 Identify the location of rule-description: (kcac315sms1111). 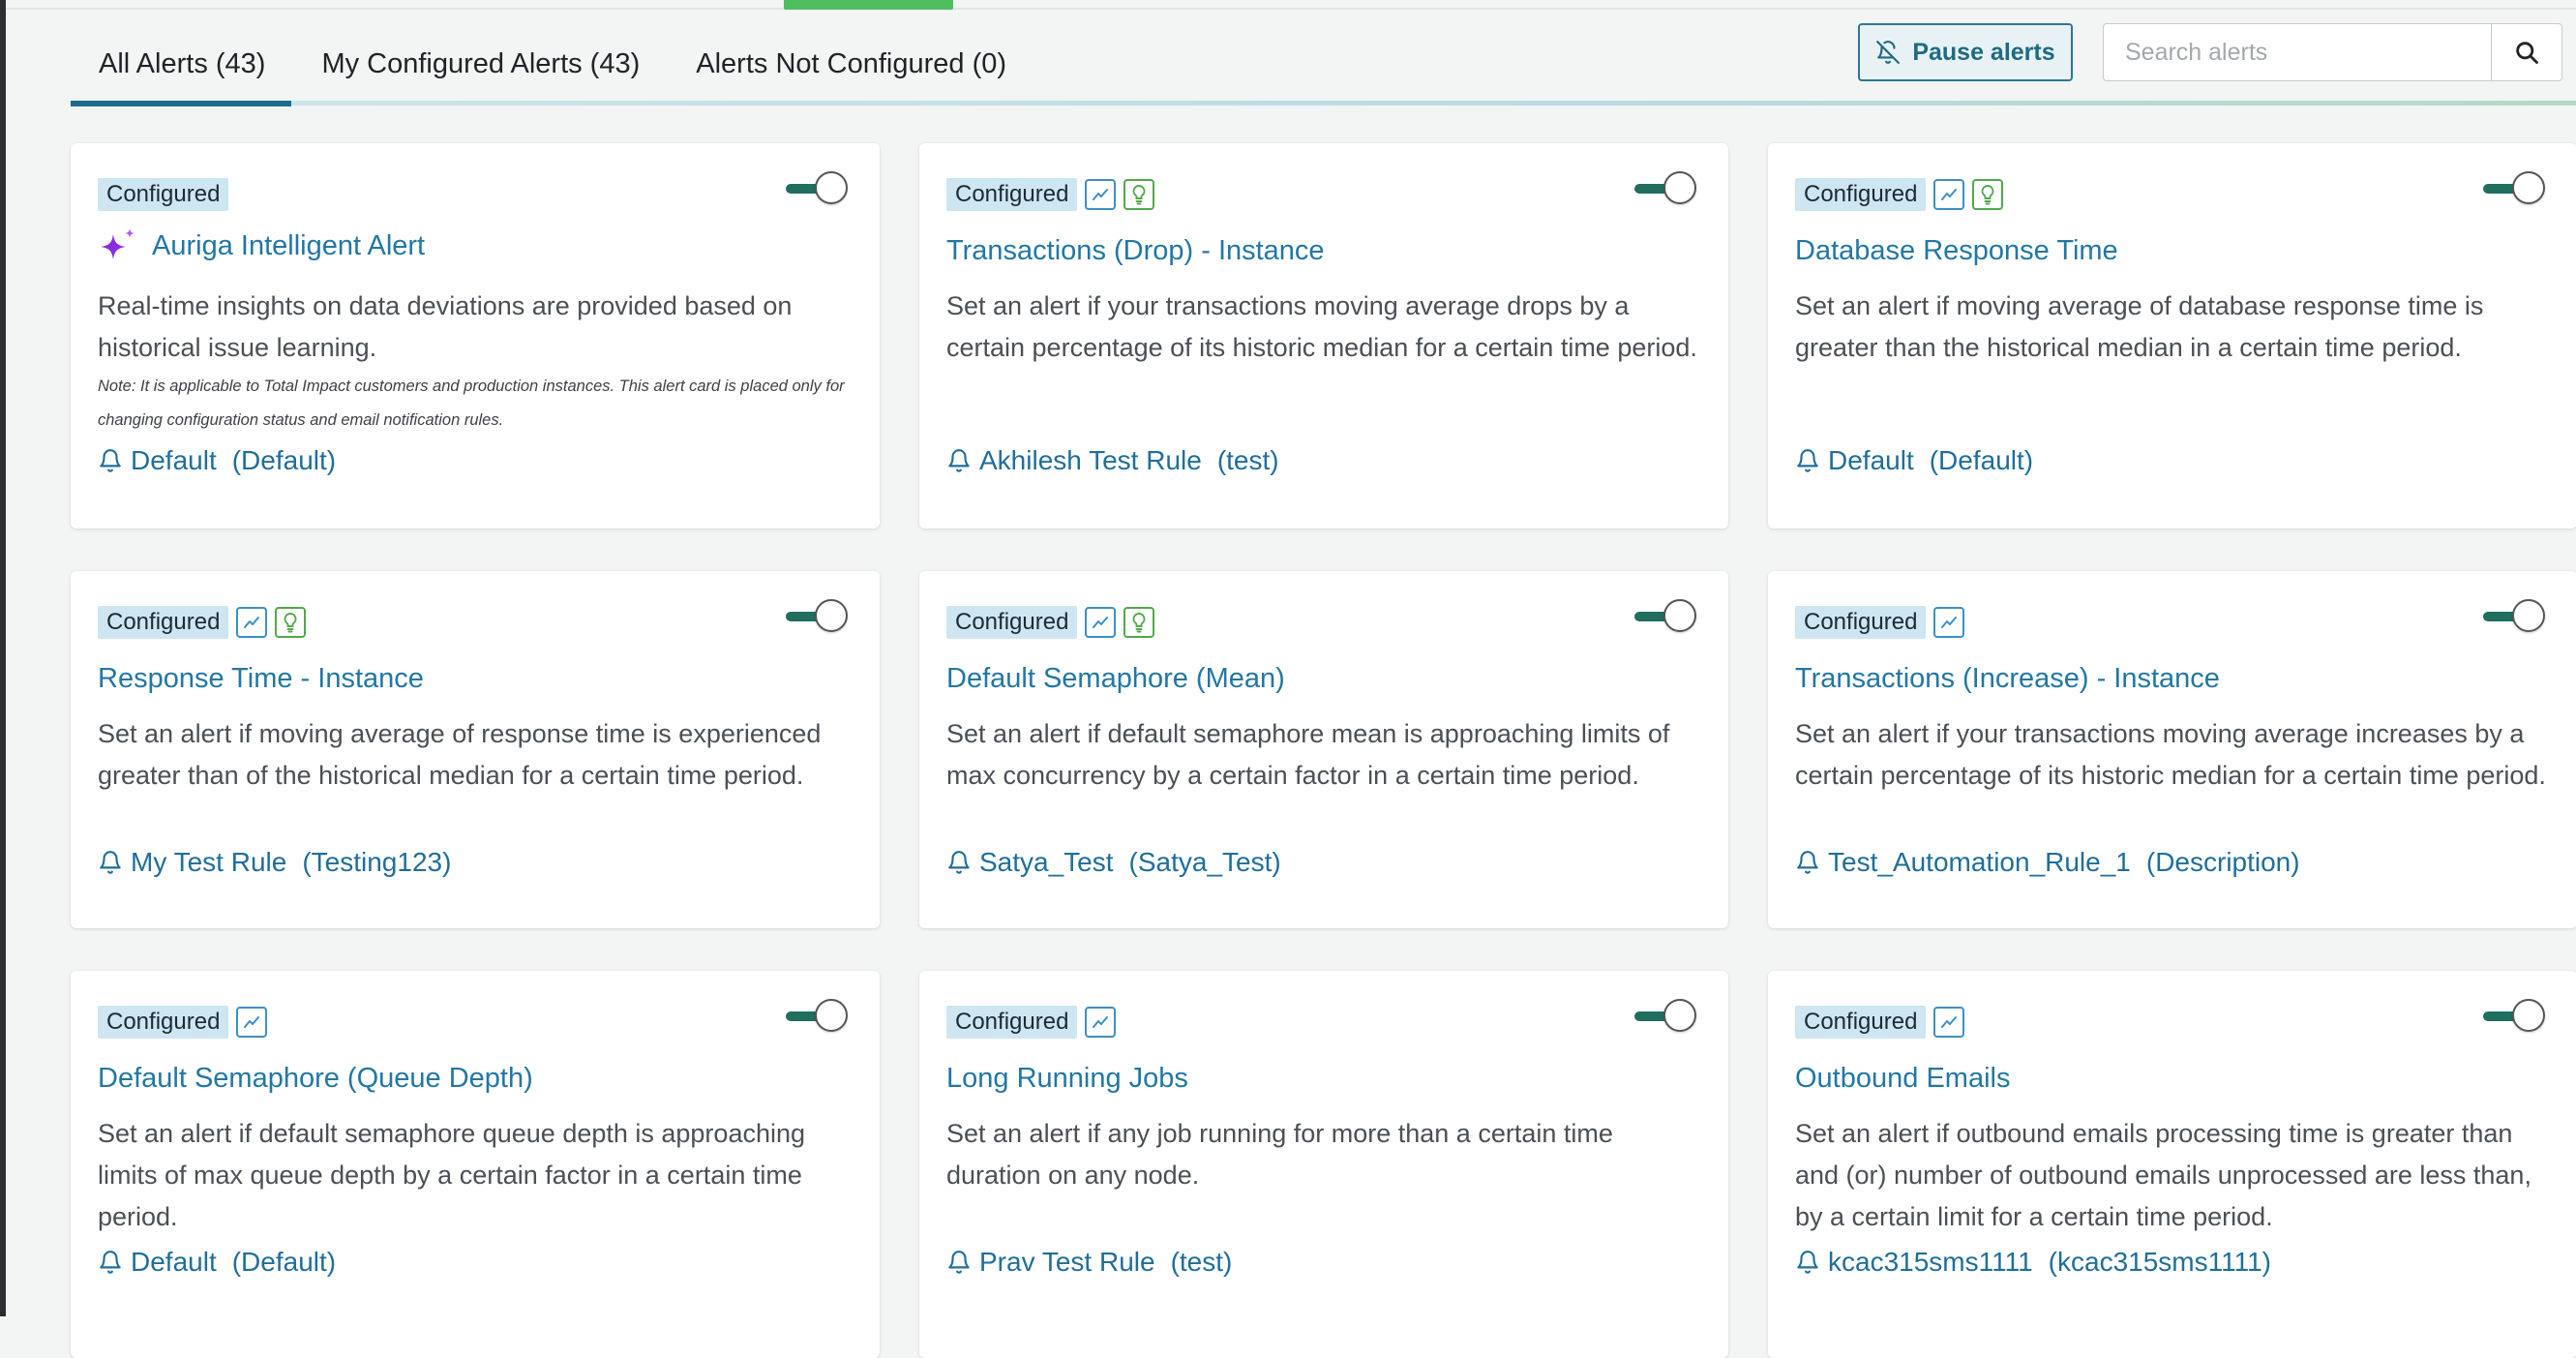
(2159, 1262).